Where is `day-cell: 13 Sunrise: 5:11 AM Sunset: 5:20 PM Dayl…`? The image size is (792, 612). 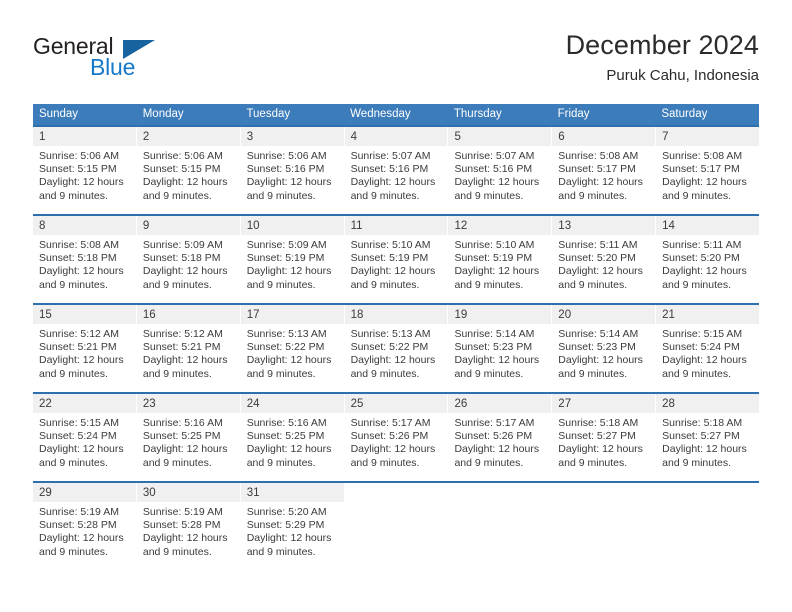 day-cell: 13 Sunrise: 5:11 AM Sunset: 5:20 PM Dayl… is located at coordinates (604, 259).